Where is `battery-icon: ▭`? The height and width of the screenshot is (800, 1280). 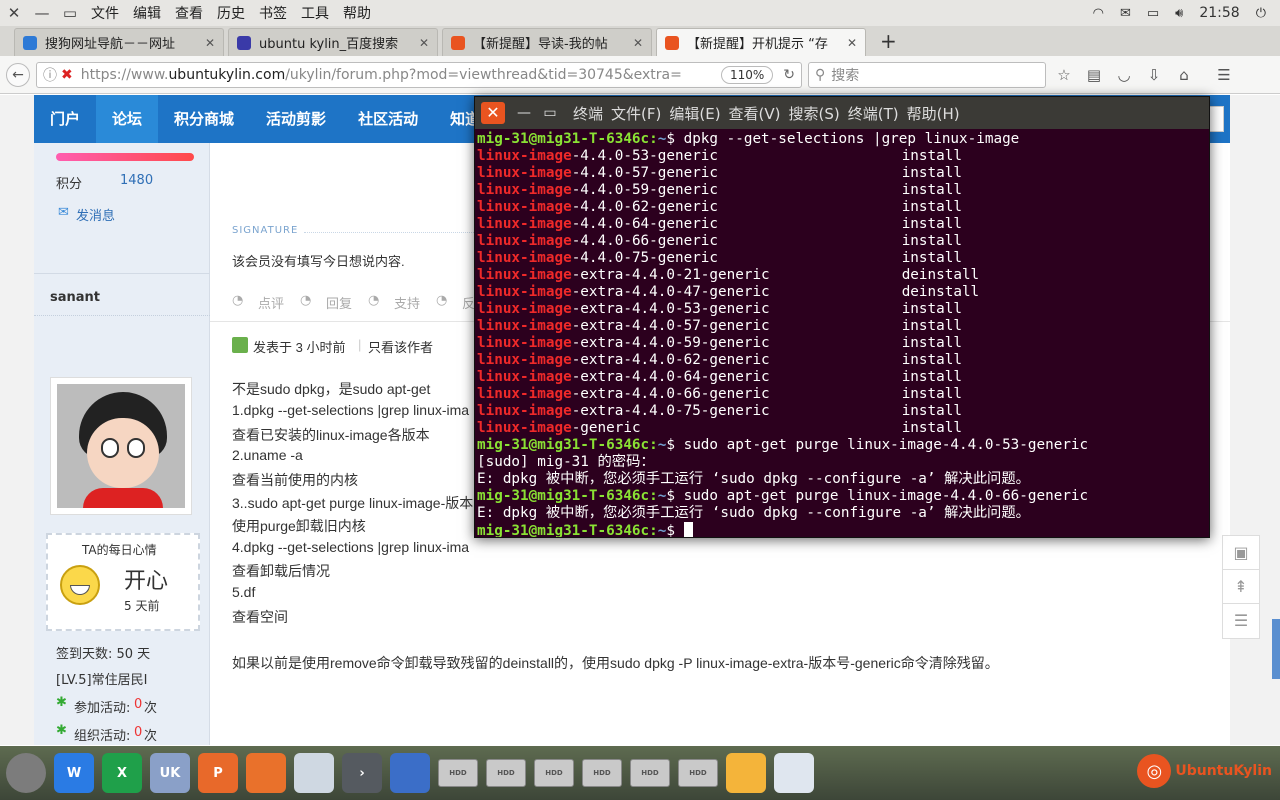
battery-icon: ▭ is located at coordinates (1153, 13).